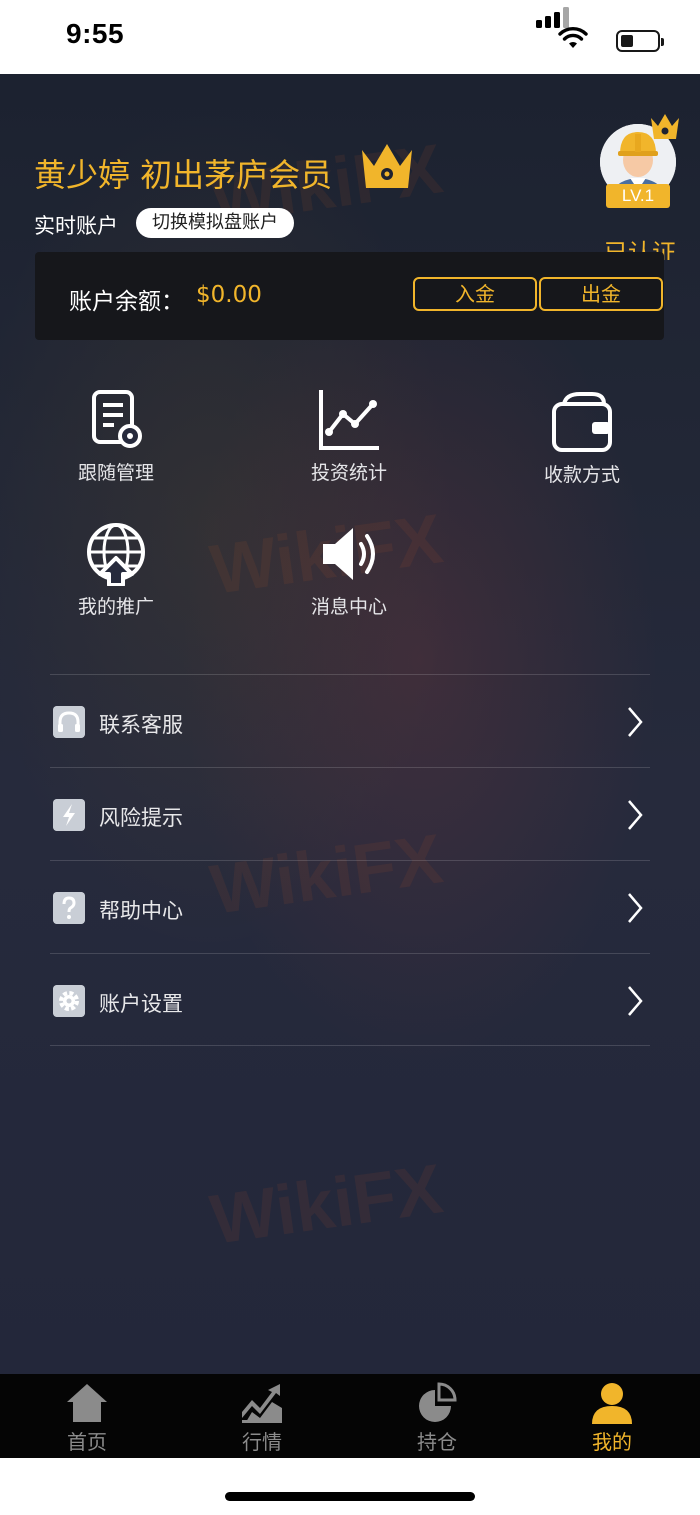 The image size is (700, 1515). I want to click on grid-item-payment-methods: 收款方式, so click(582, 438).